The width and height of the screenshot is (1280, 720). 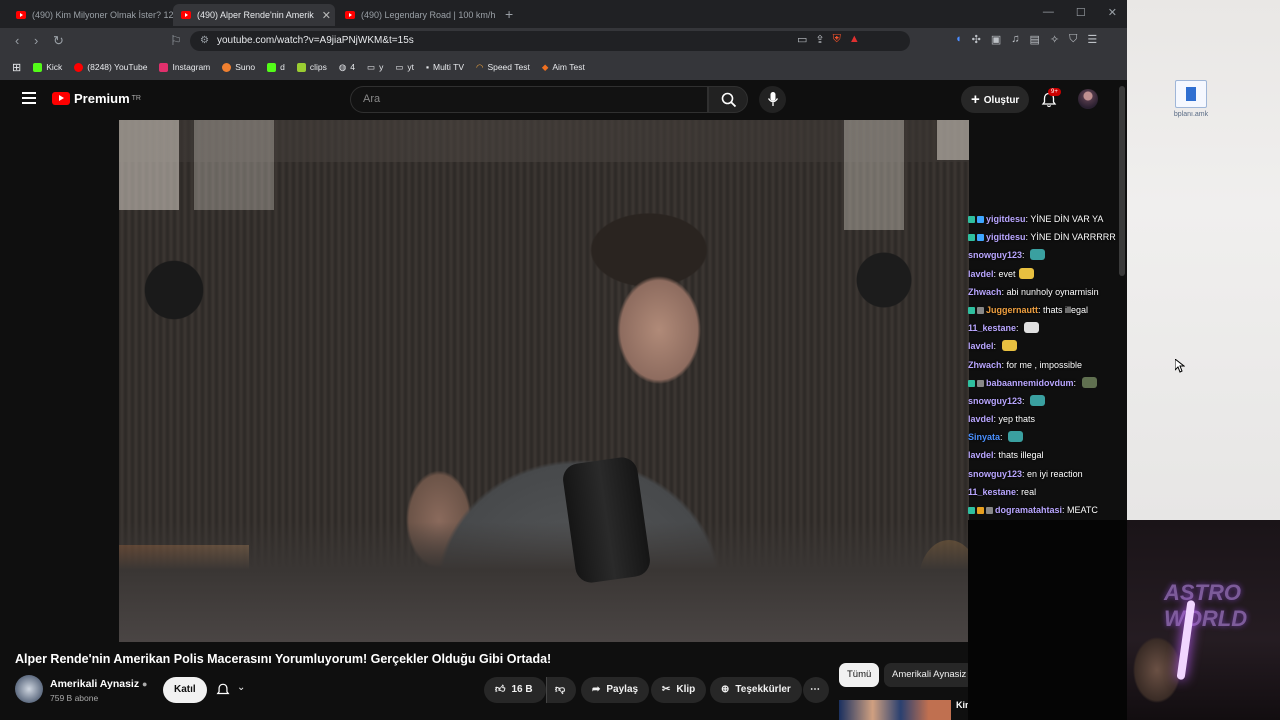 I want to click on channel-avatar, so click(x=29, y=689).